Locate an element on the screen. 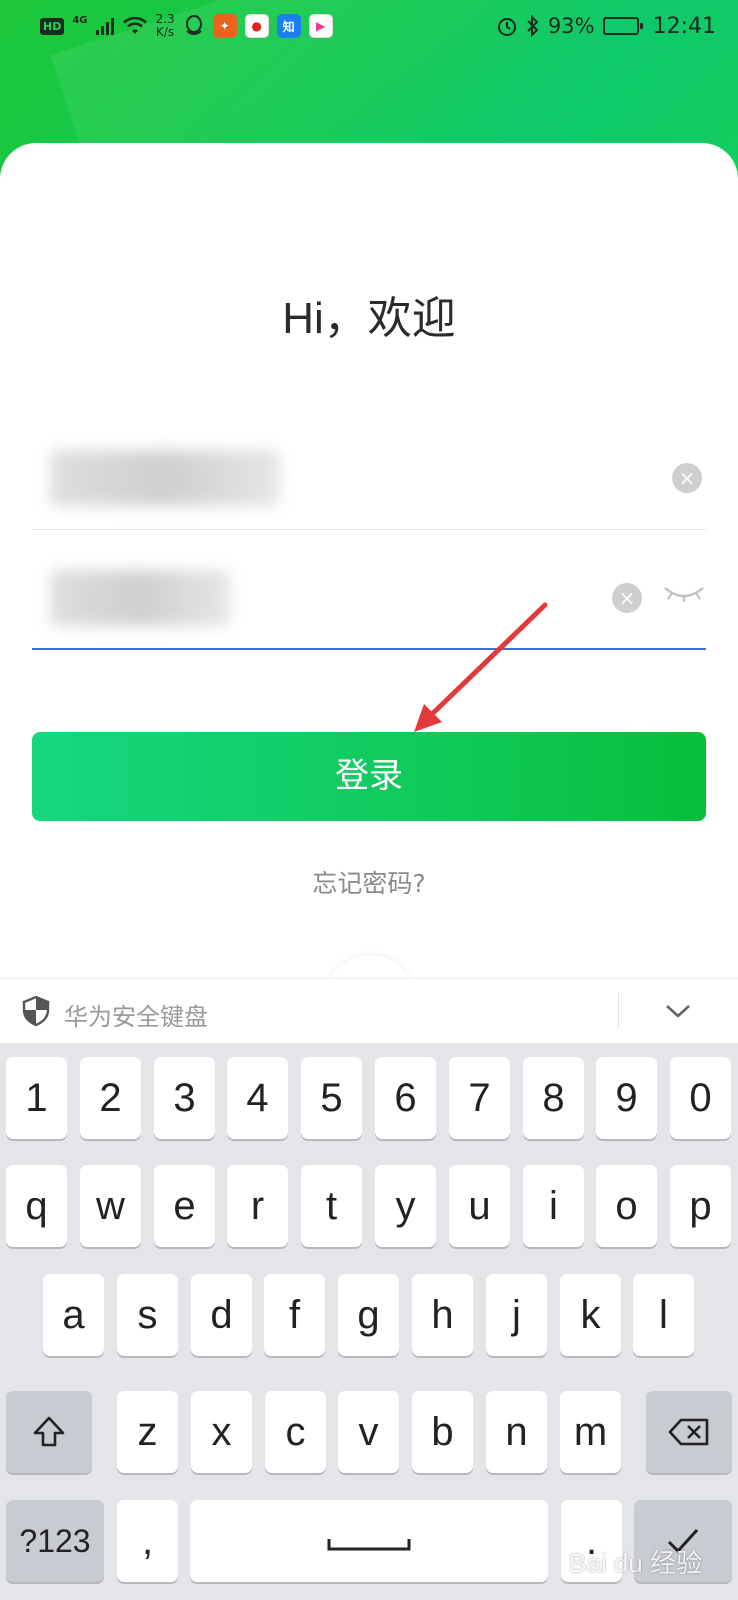 This screenshot has width=738, height=1600. welcome-title: Hi，欢迎 is located at coordinates (369, 318).